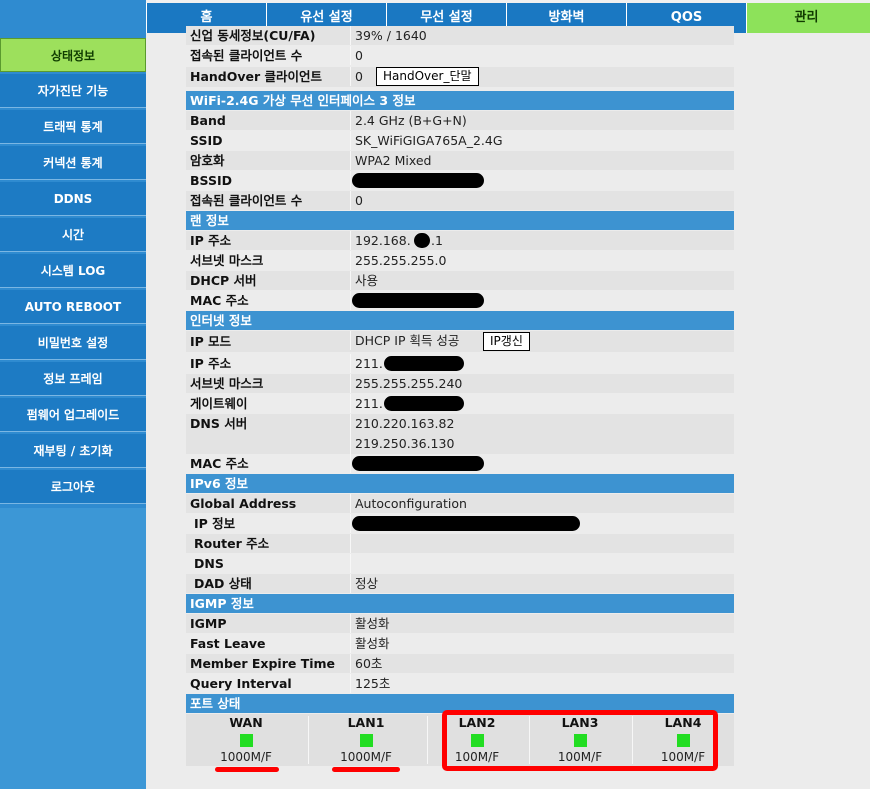  I want to click on row-label: SSID, so click(206, 140).